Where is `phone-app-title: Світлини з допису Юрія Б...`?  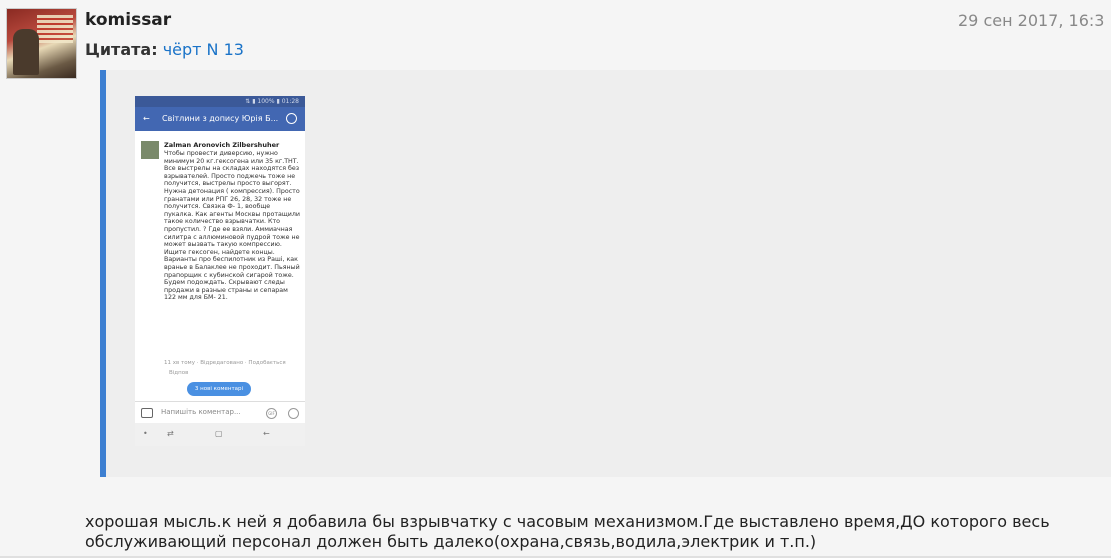
phone-app-title: Світлини з допису Юрія Б... is located at coordinates (220, 118).